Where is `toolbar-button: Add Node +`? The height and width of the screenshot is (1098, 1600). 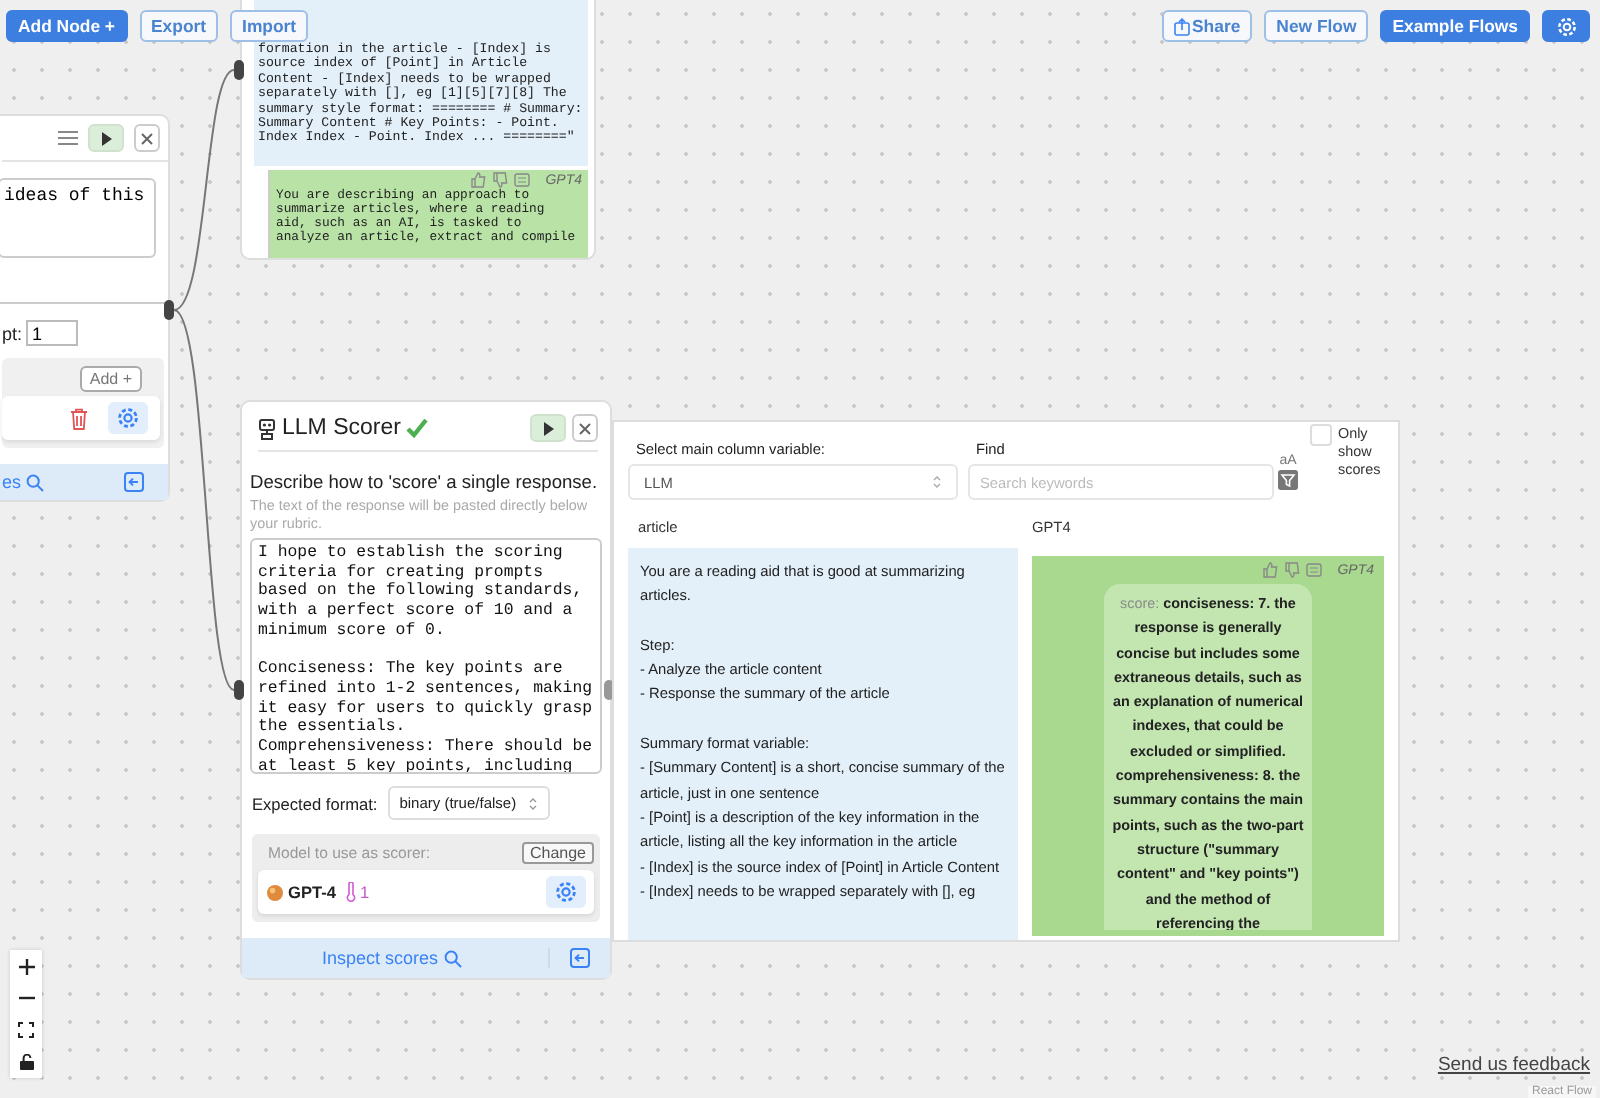
toolbar-button: Add Node + is located at coordinates (67, 26).